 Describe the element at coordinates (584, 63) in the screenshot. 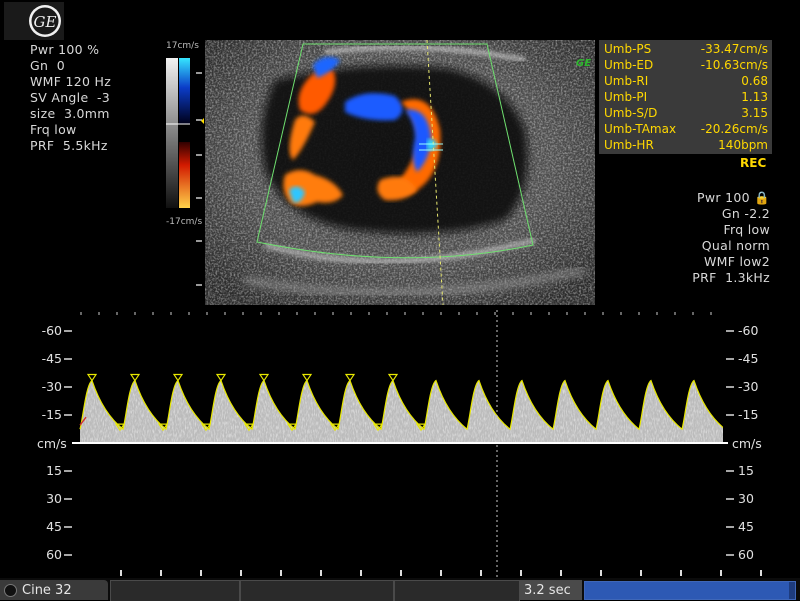

I see `ge-overlay-tag: GE` at that location.